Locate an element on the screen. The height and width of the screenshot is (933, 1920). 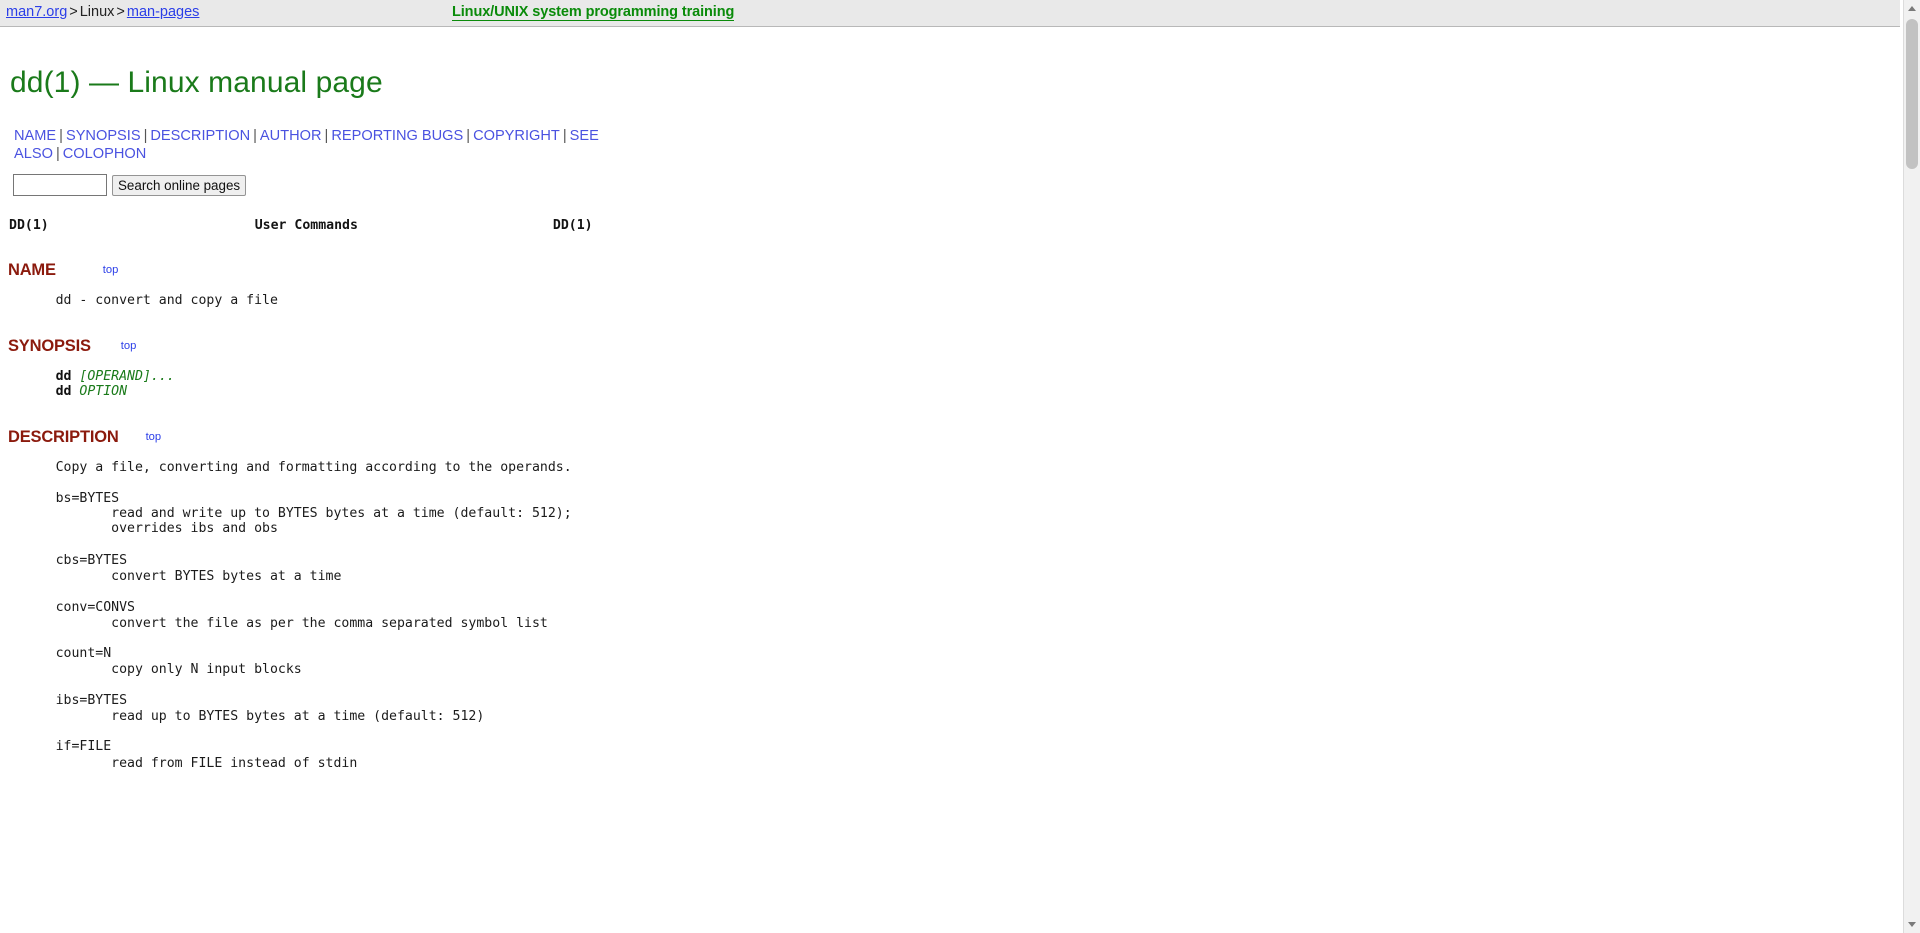
section-nav-link-name: NAME is located at coordinates (35, 136).